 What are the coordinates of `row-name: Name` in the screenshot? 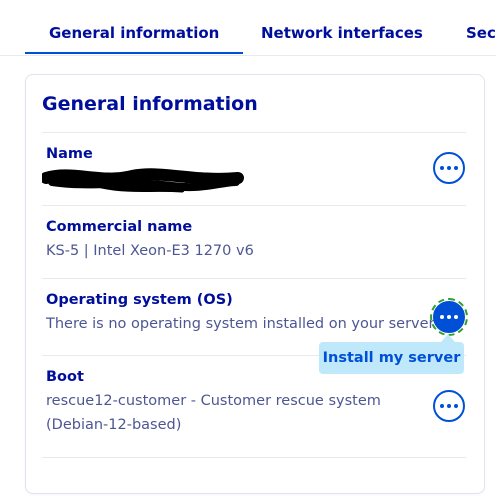 It's located at (254, 169).